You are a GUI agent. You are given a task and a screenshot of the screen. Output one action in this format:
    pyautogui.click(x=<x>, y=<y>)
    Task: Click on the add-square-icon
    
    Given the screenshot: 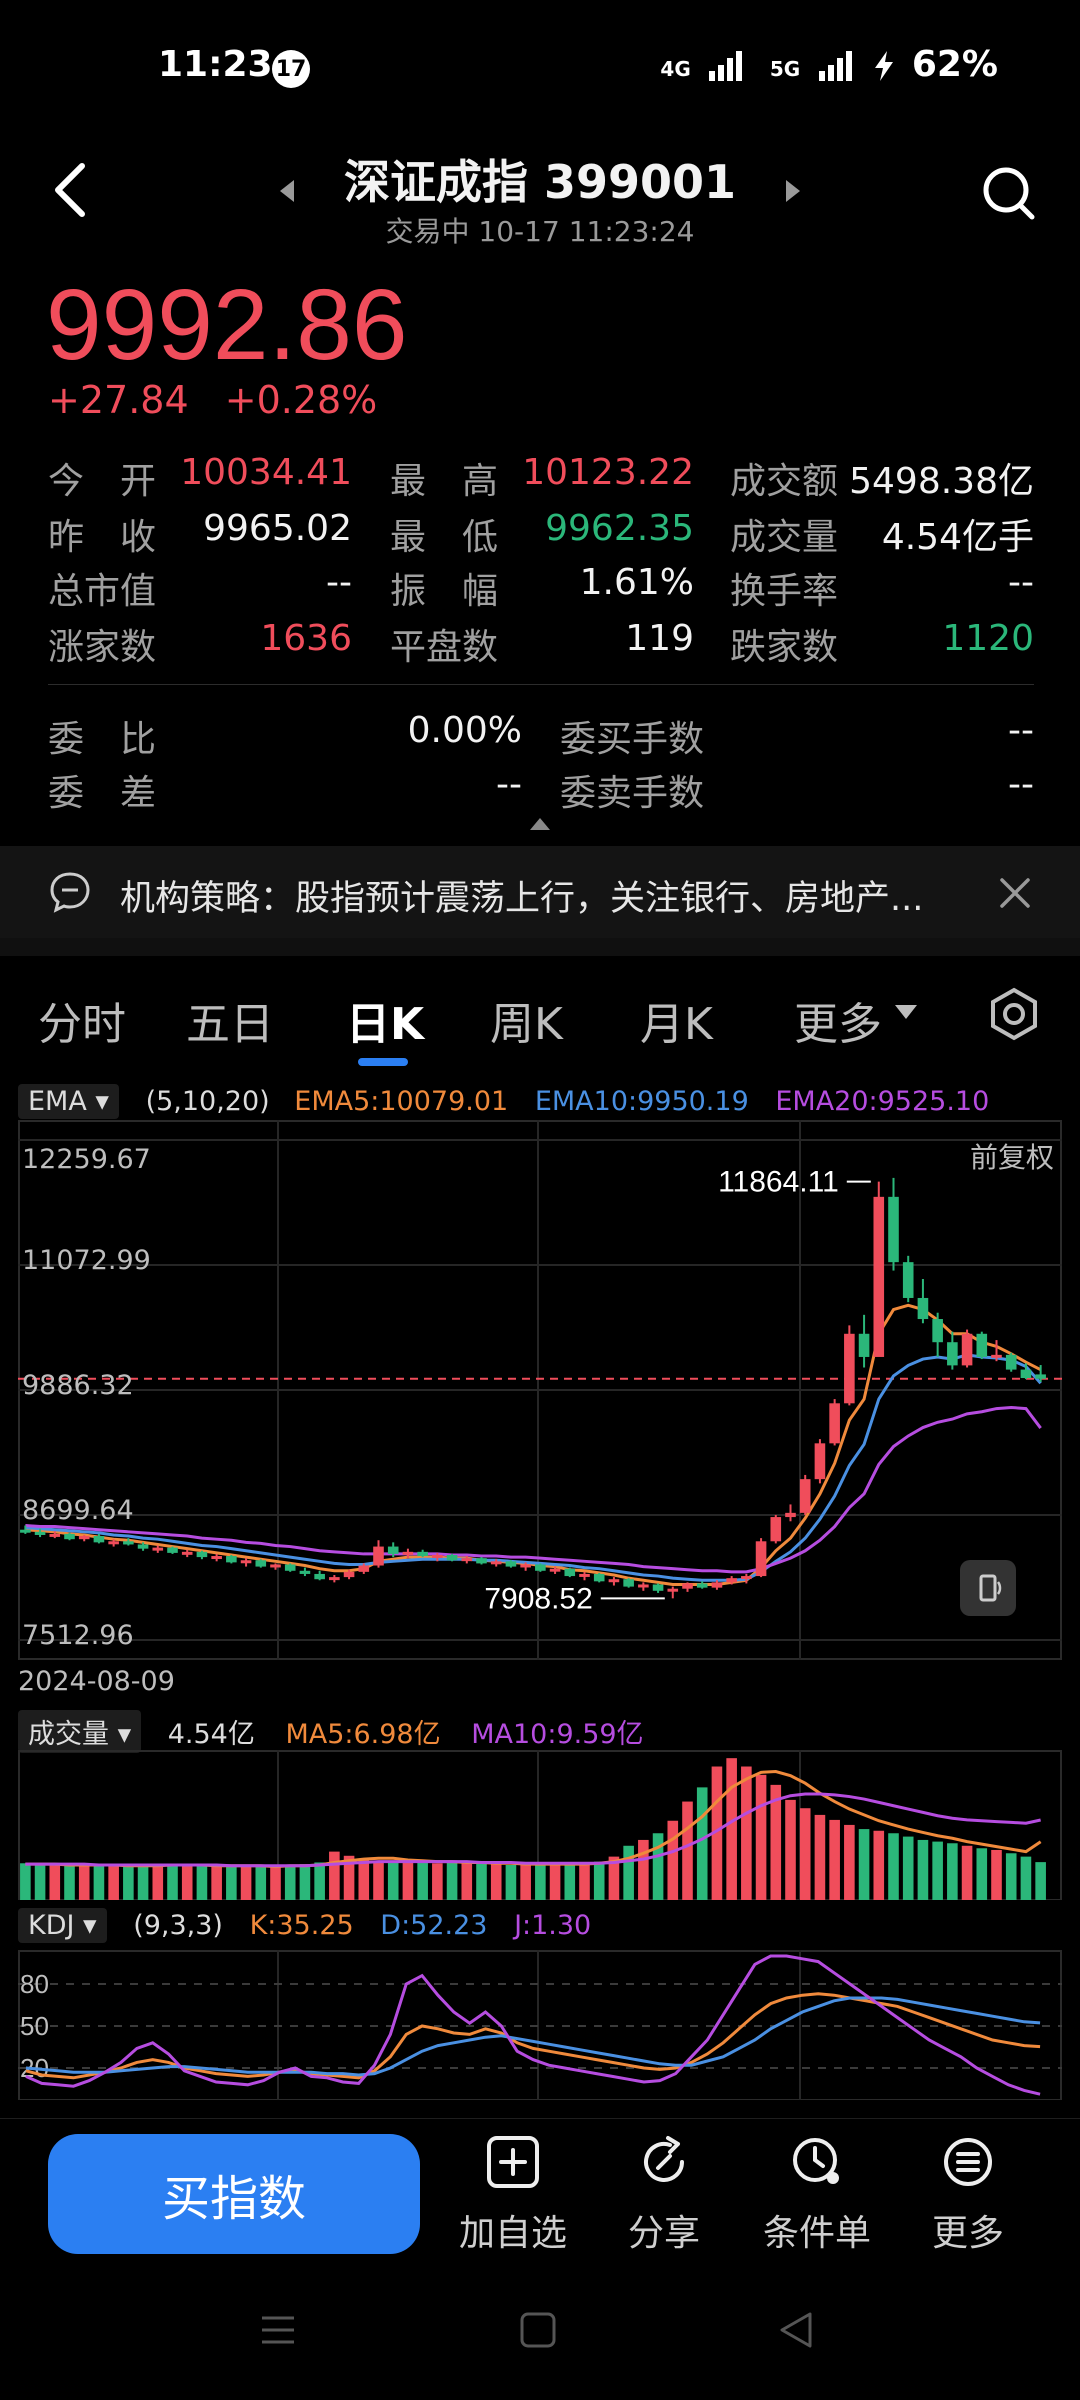 What is the action you would take?
    pyautogui.click(x=513, y=2162)
    